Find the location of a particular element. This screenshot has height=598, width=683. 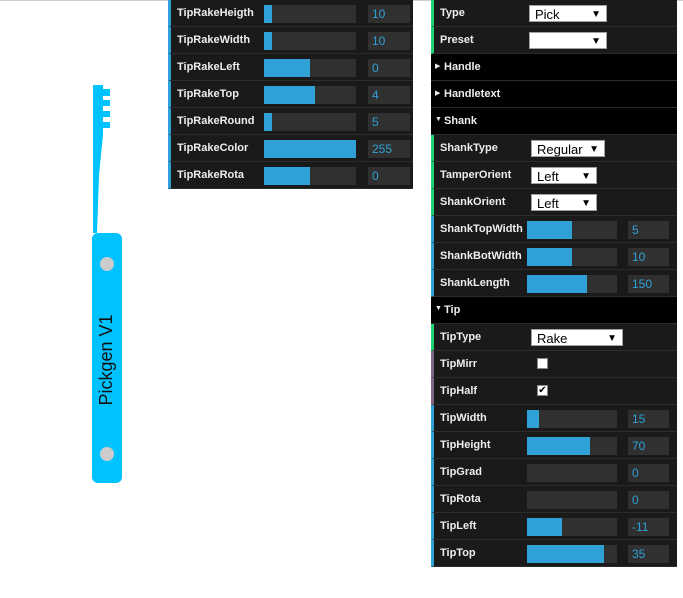

shanktopwidth-slider is located at coordinates (572, 230).